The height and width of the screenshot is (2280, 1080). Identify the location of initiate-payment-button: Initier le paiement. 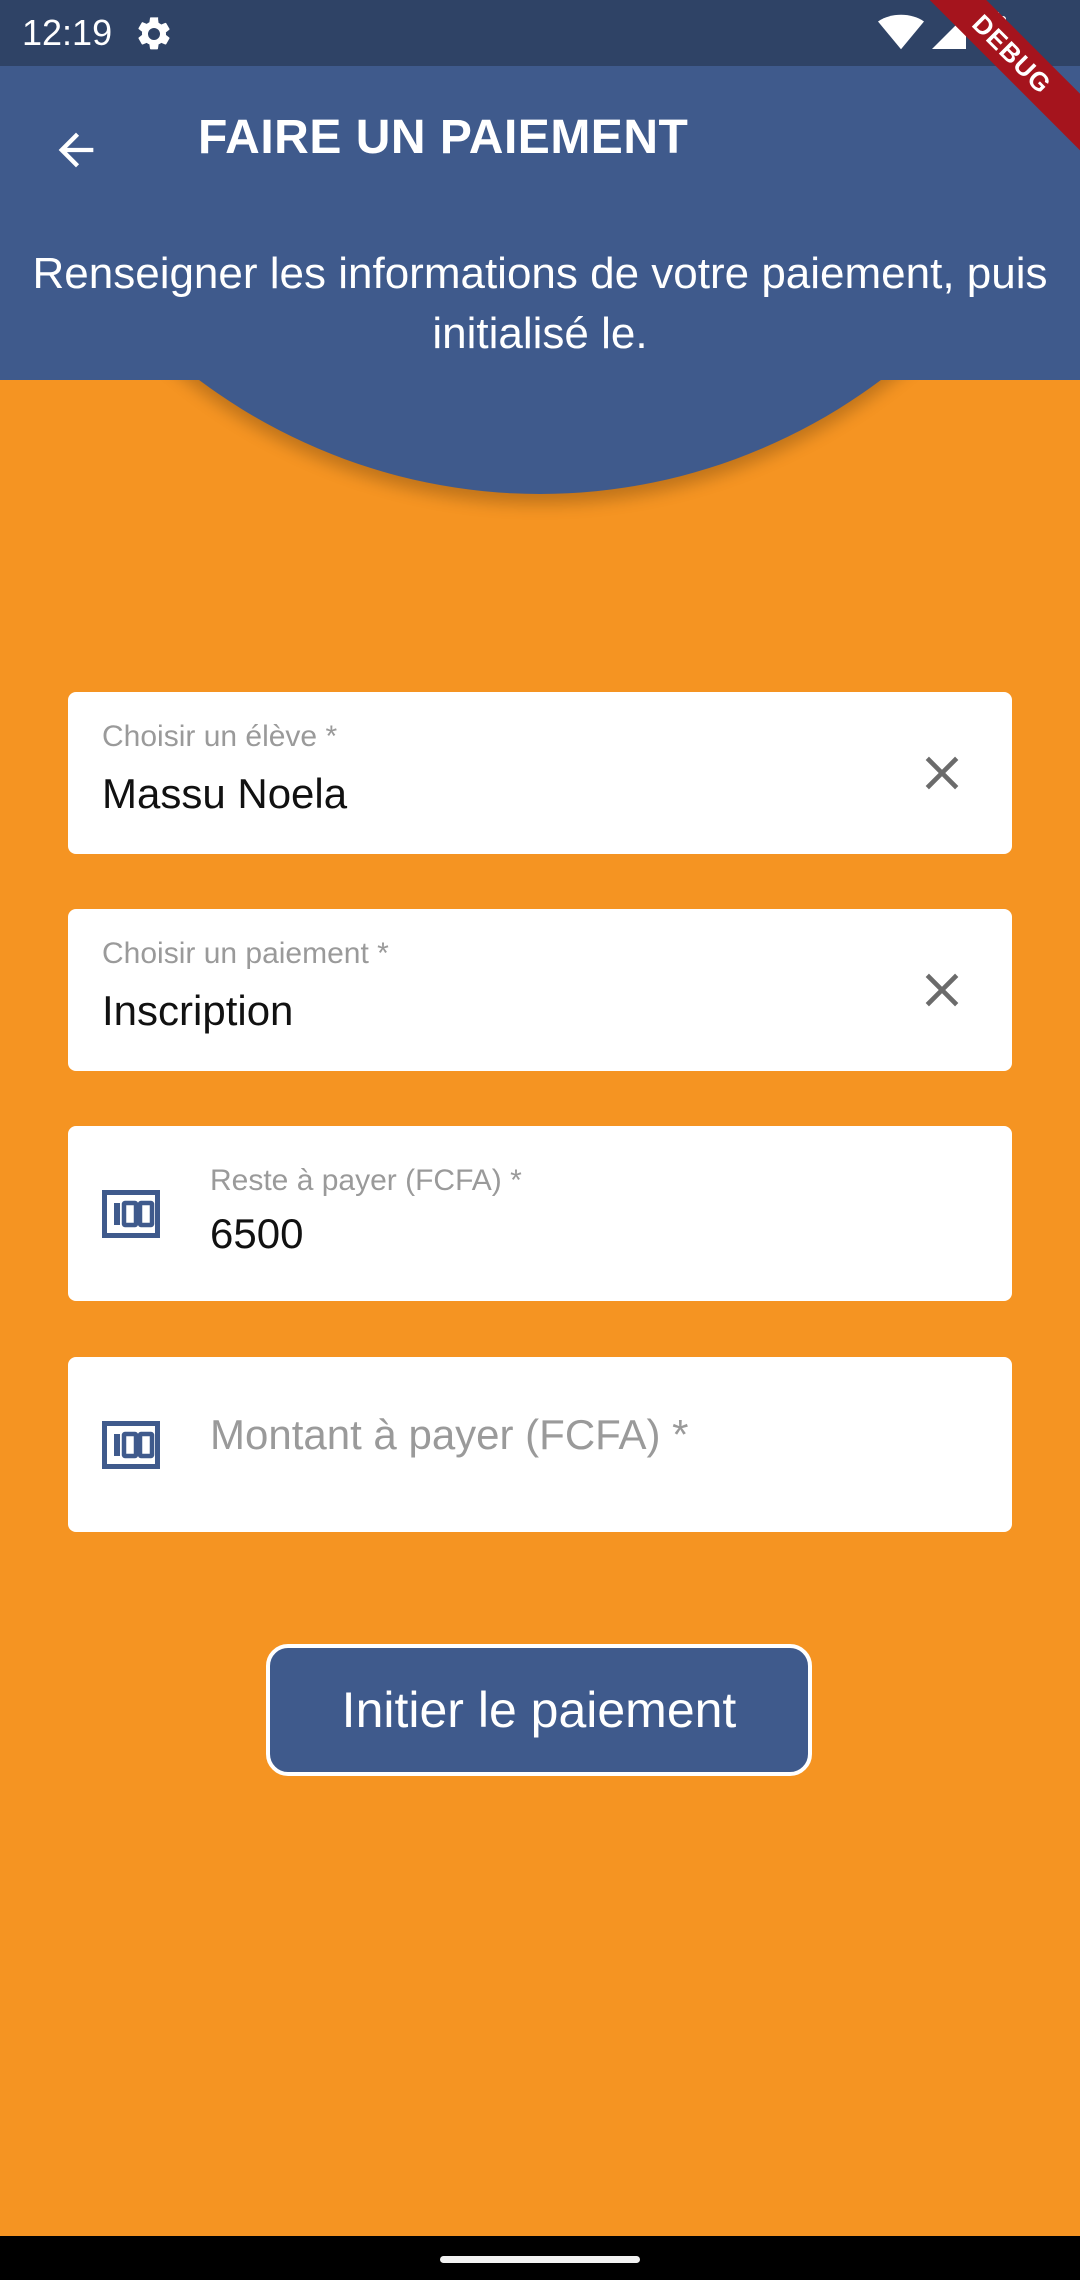
(539, 1710).